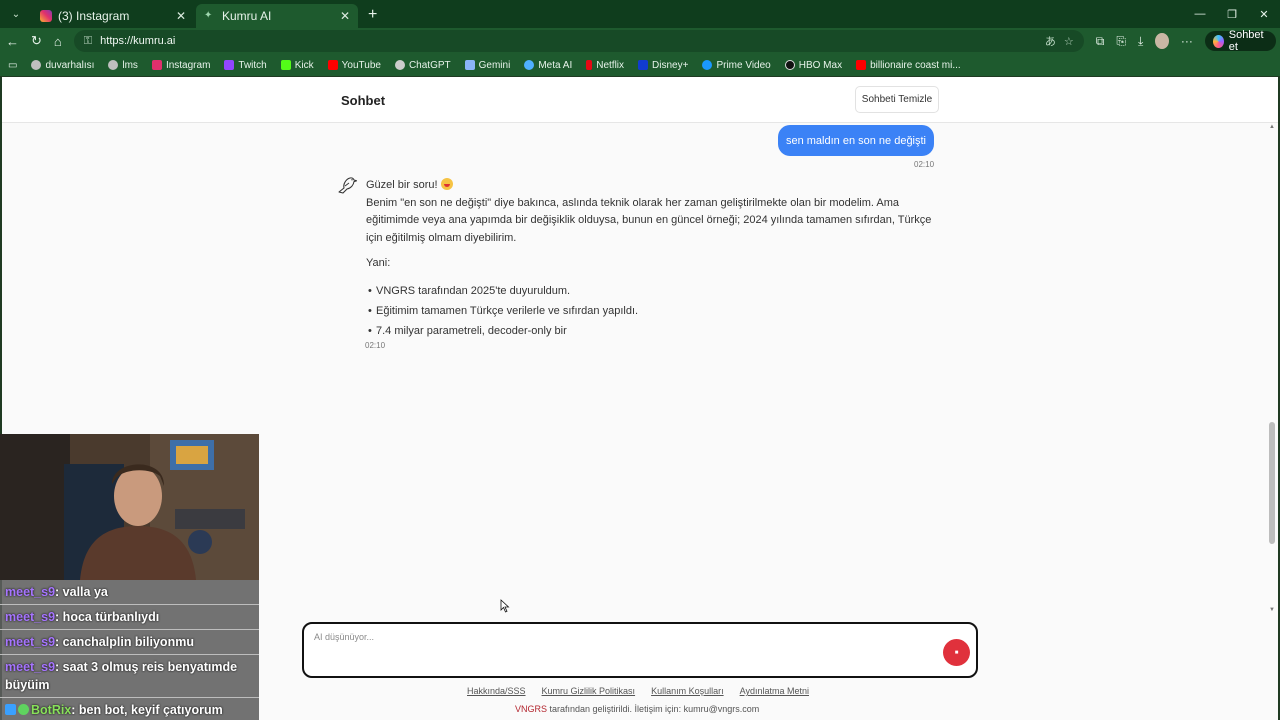  Describe the element at coordinates (123, 65) in the screenshot. I see `bookmark-lms: lms` at that location.